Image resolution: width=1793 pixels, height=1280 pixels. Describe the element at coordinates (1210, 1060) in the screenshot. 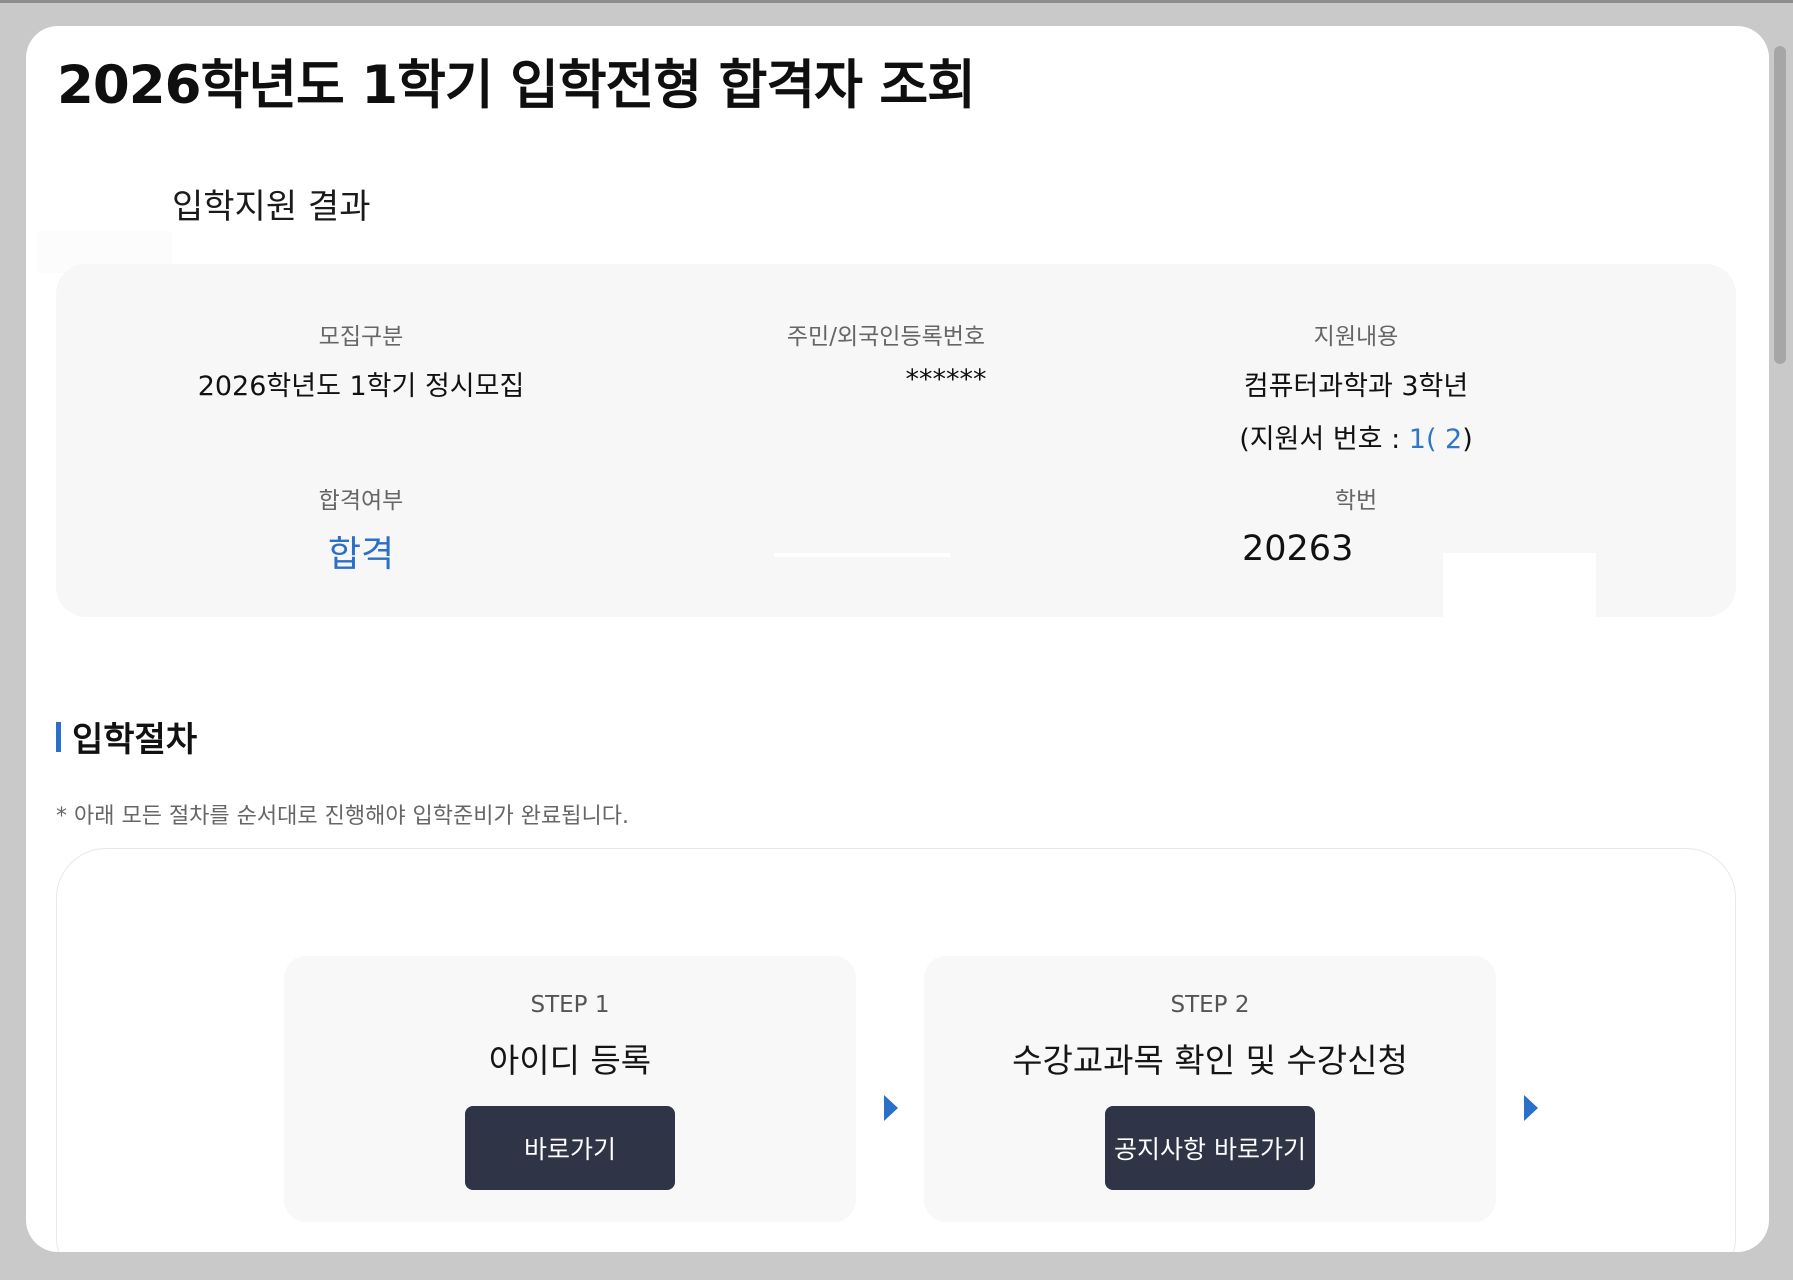

I see `step-2-title: 수강교과목 확인 및 수강신청` at that location.